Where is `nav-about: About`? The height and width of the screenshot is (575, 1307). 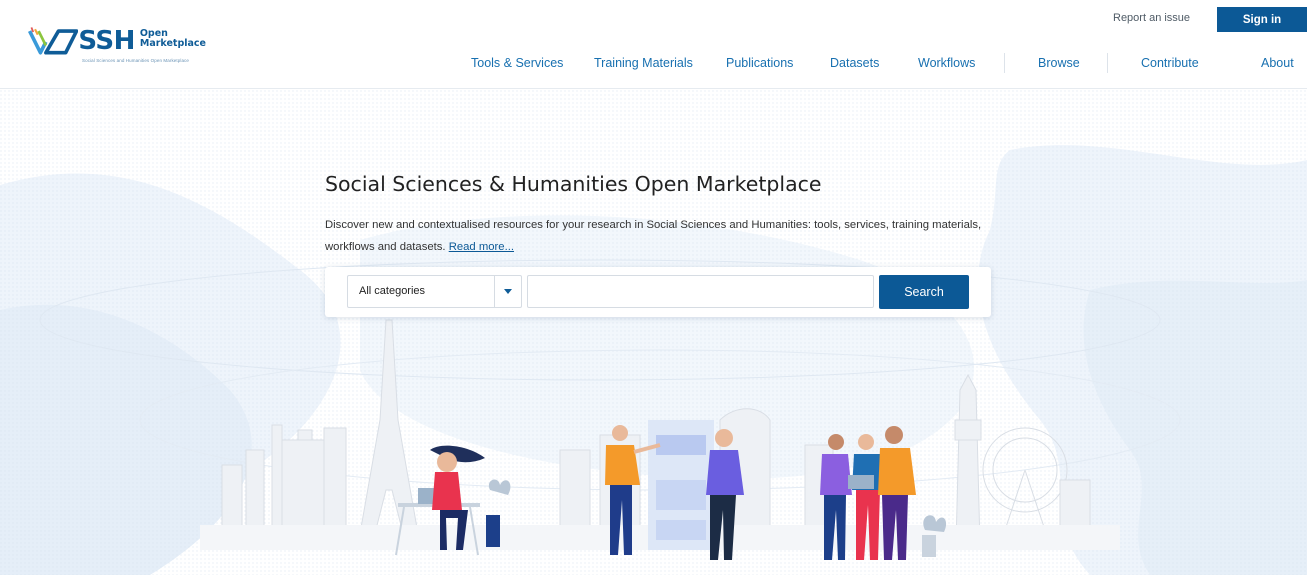
nav-about: About is located at coordinates (1277, 63).